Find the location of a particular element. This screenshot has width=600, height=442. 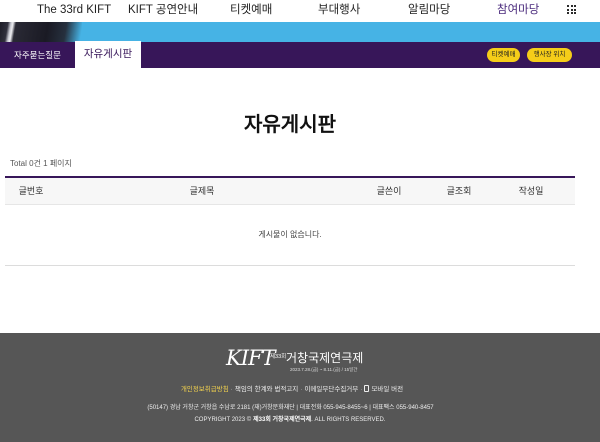

email-collection-refusal-link: 이메일무단수집거부 is located at coordinates (331, 389).